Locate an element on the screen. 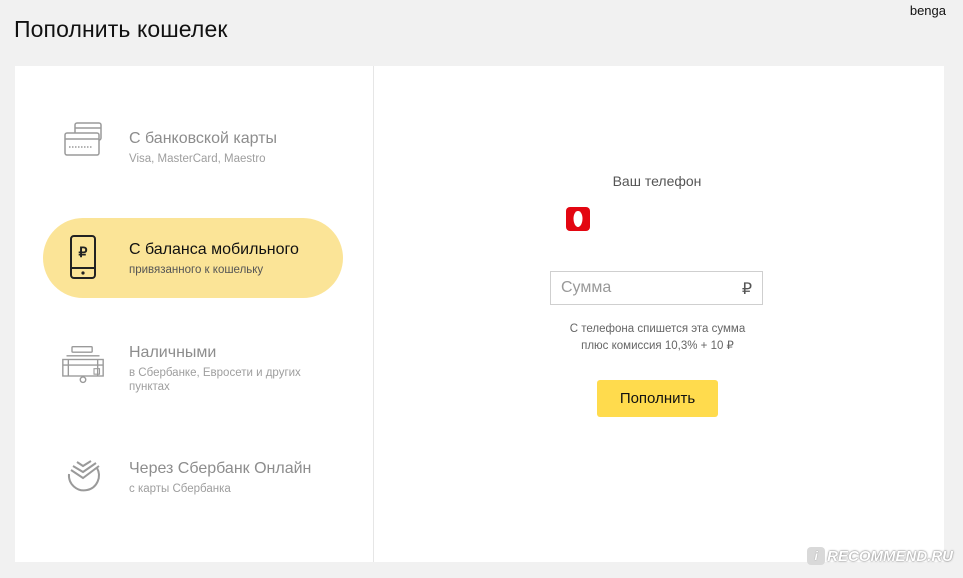 The image size is (963, 578). sberbank-logo-icon is located at coordinates (83, 478).